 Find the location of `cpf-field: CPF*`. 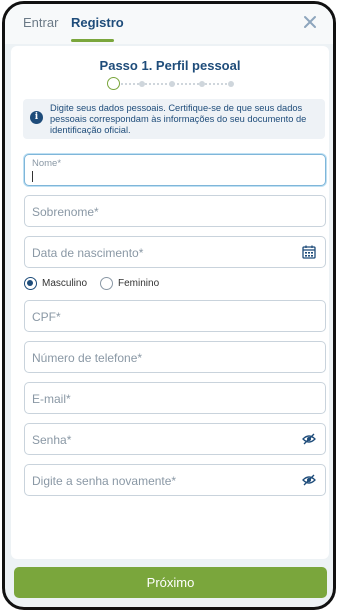

cpf-field: CPF* is located at coordinates (175, 316).